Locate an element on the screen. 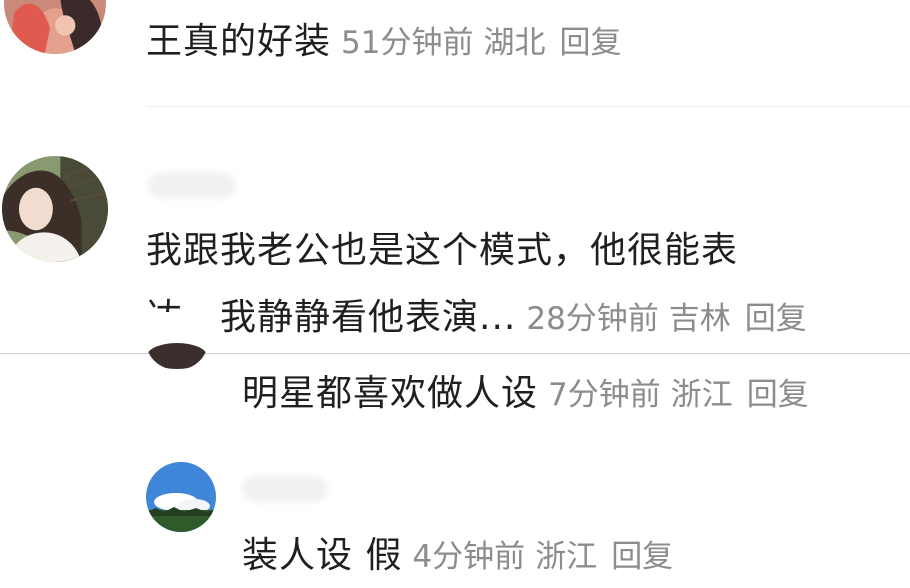 The width and height of the screenshot is (910, 588). dark-avatar-icon is located at coordinates (177, 341).